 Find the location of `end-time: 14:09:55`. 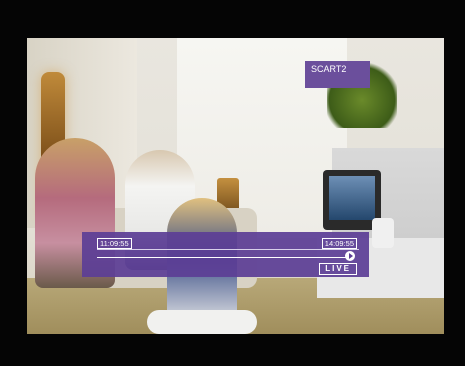

end-time: 14:09:55 is located at coordinates (339, 243).